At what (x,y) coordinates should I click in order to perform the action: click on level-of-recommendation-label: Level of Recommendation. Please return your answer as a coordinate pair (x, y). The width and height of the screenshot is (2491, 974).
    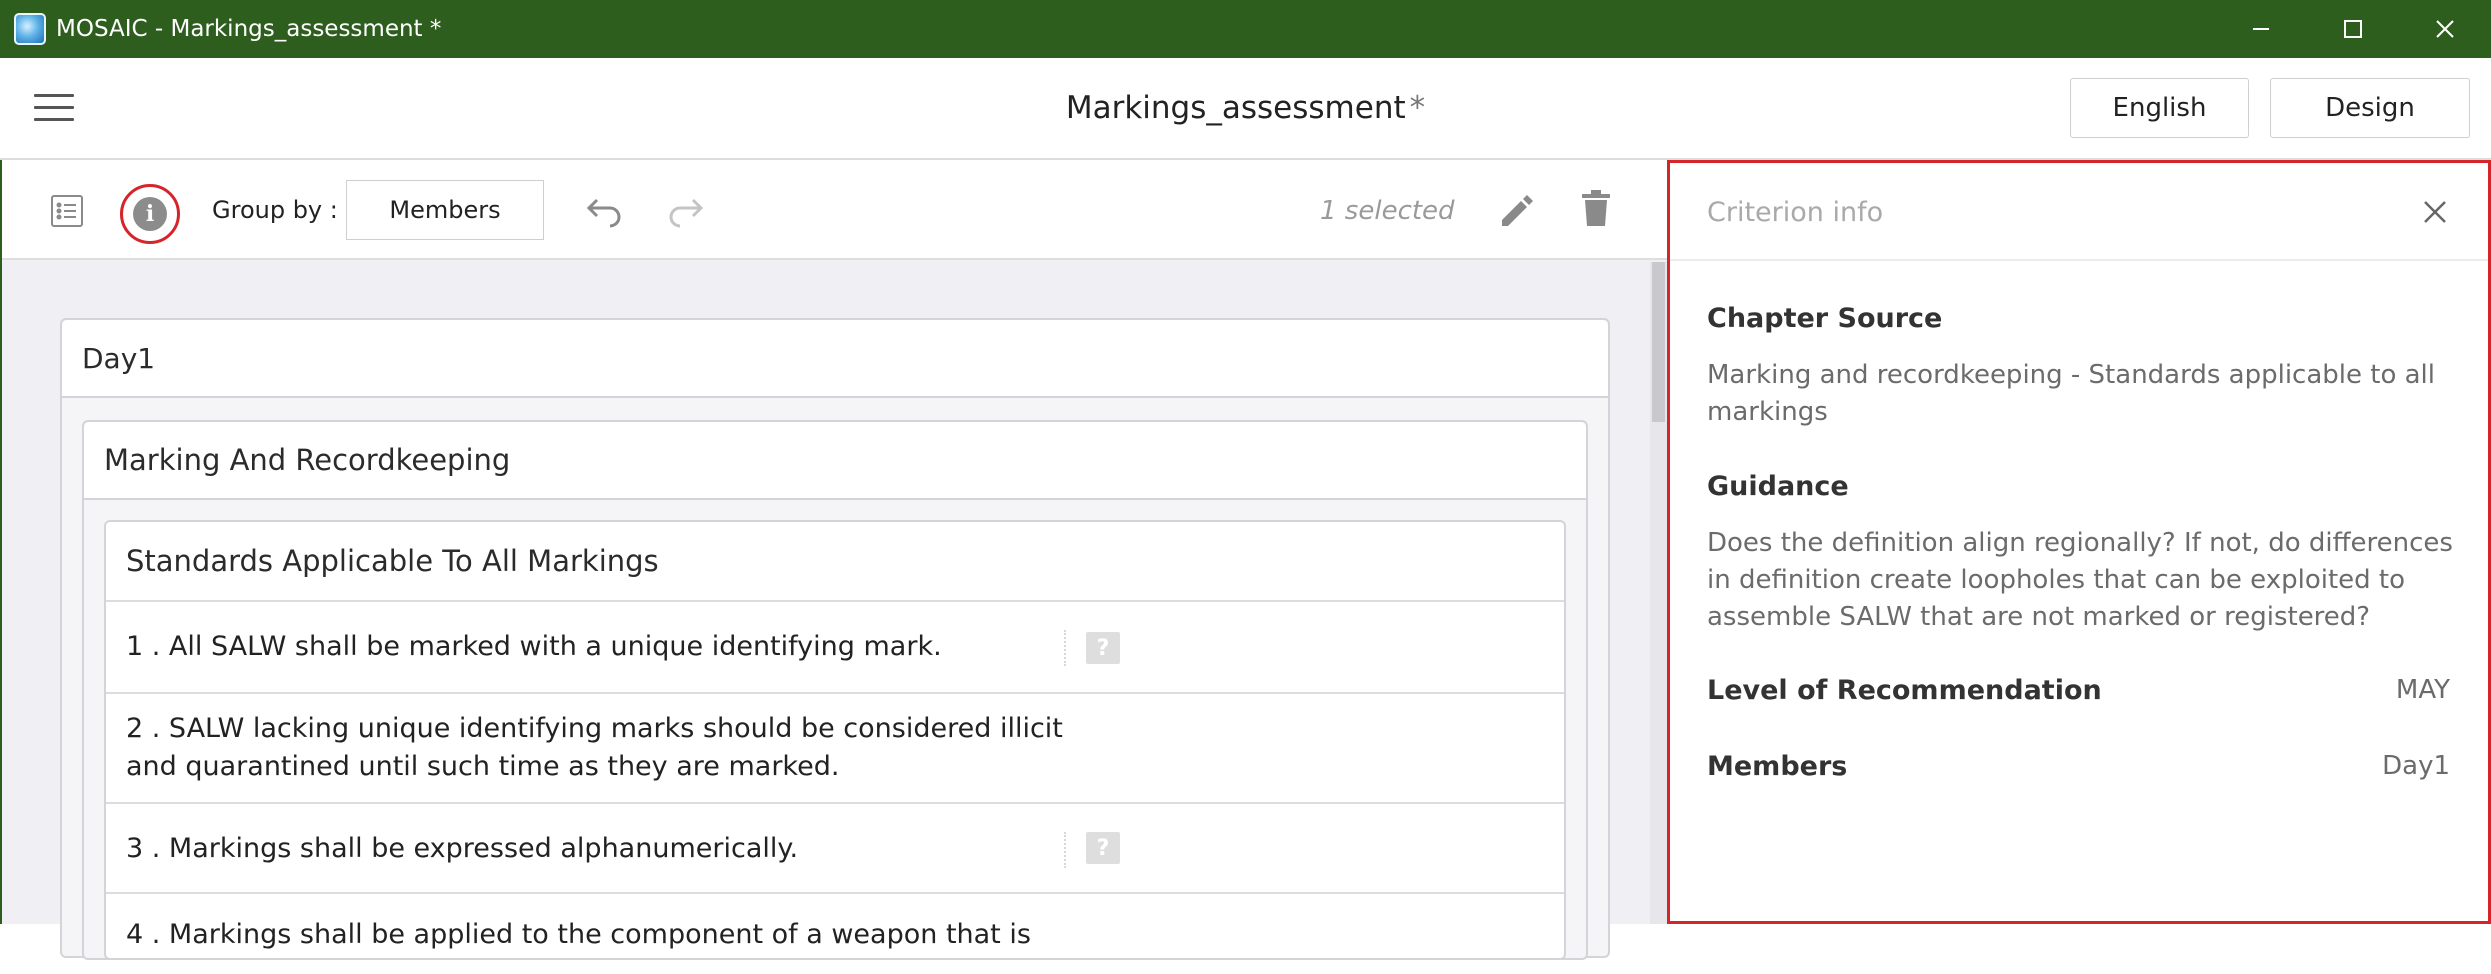
    Looking at the image, I should click on (1904, 690).